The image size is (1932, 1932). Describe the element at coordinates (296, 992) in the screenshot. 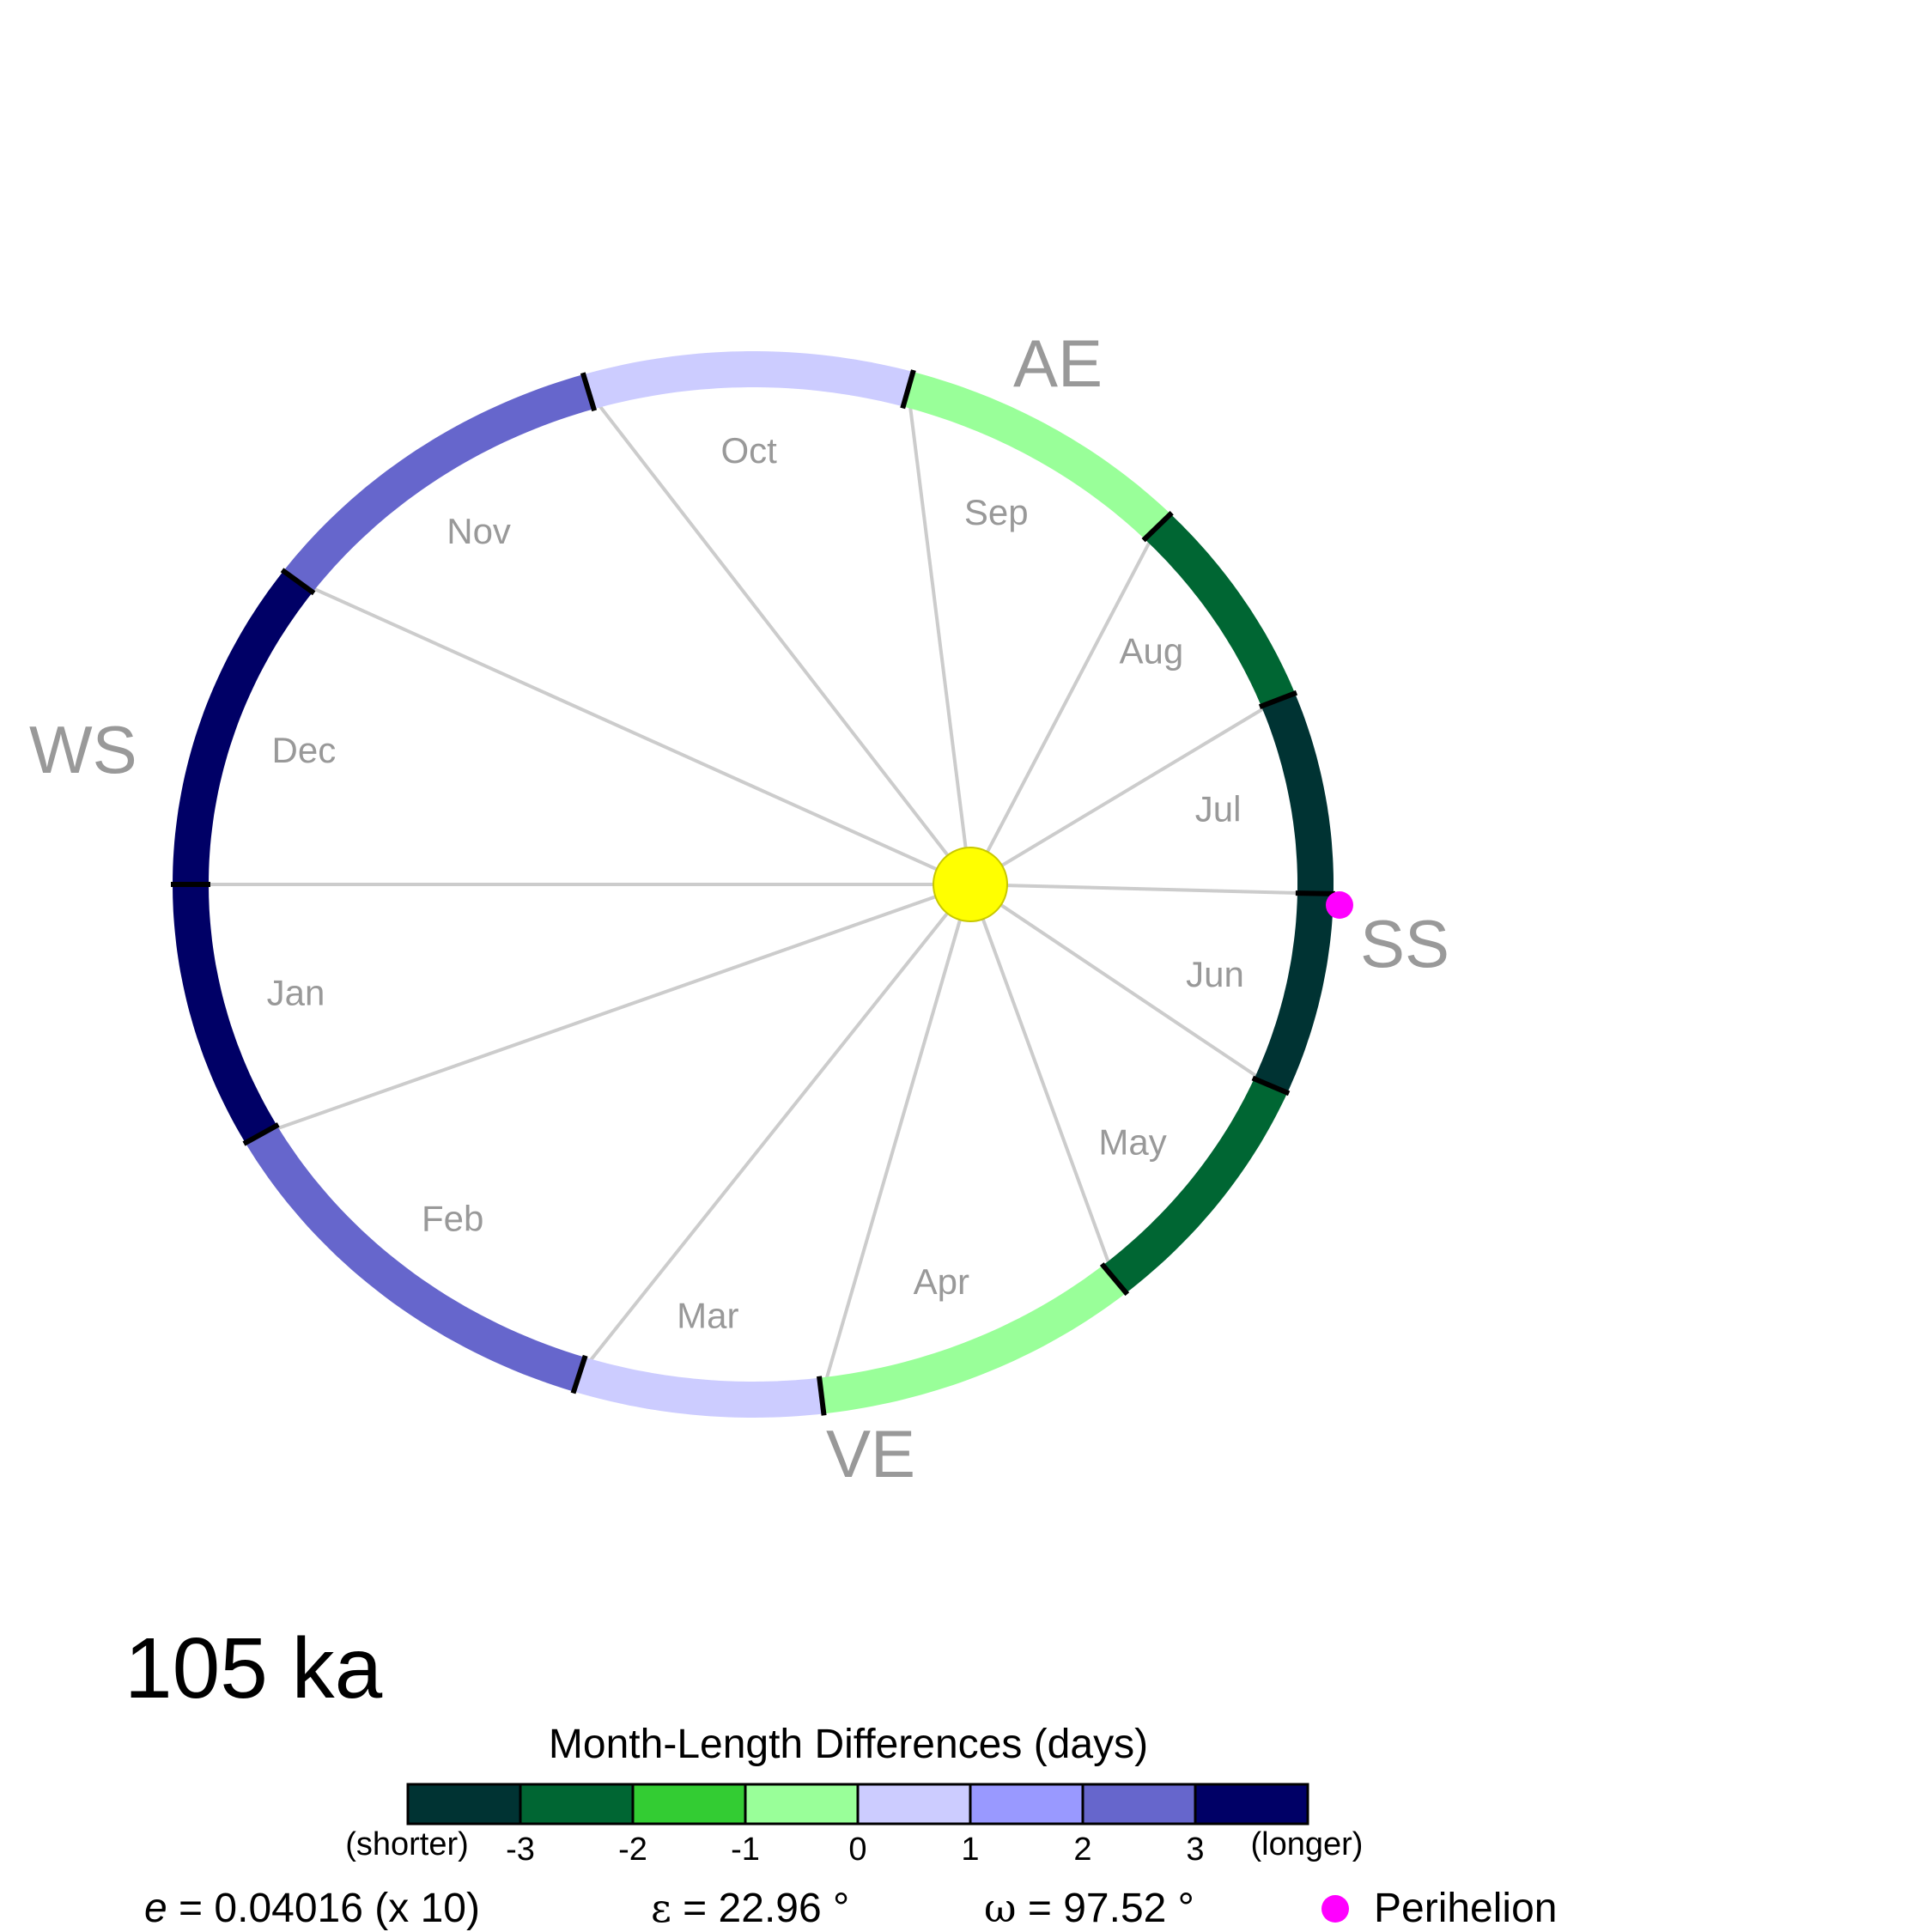

I see `month-label-jan: Jan` at that location.